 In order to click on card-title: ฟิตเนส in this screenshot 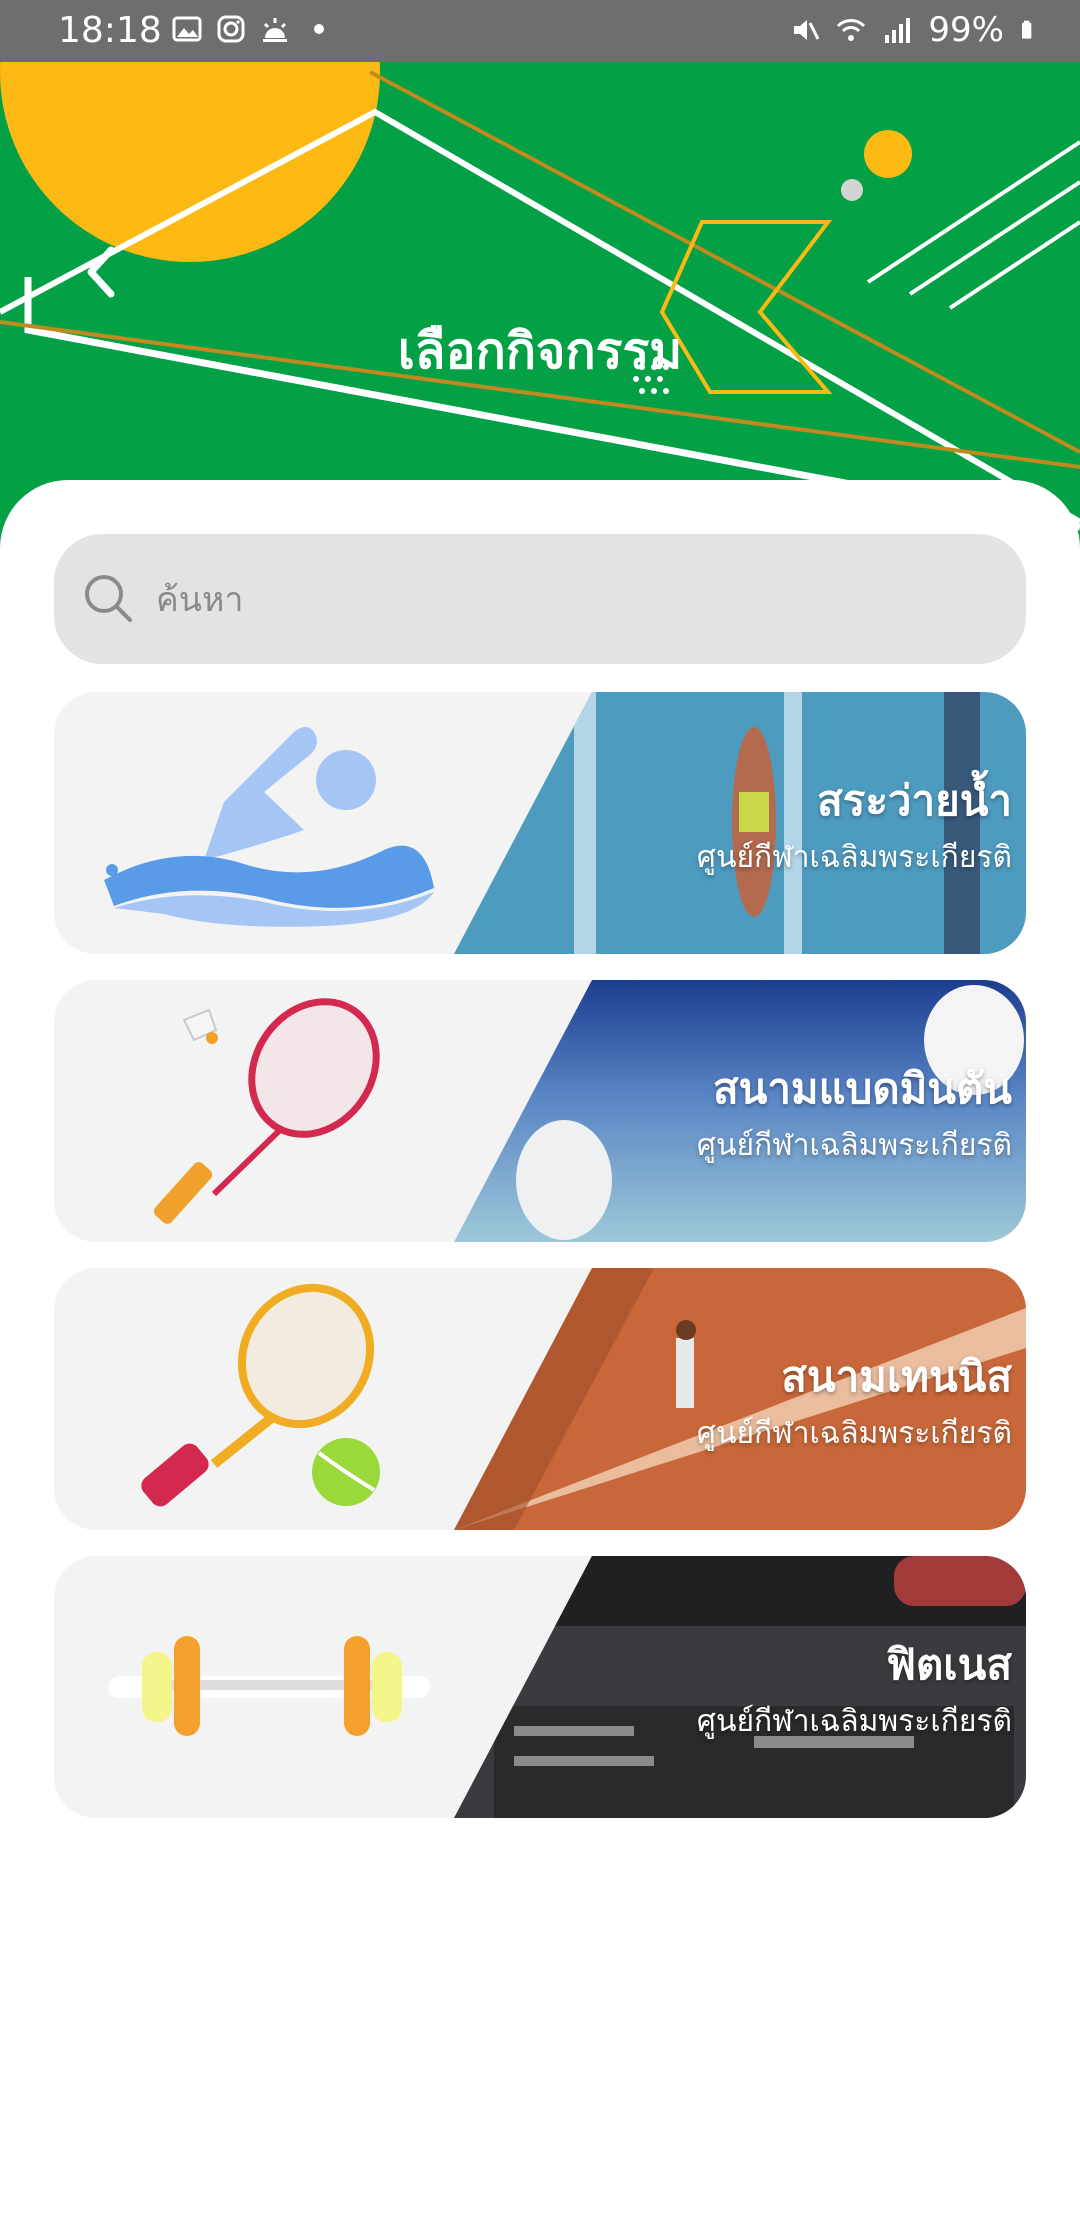, I will do `click(949, 1664)`.